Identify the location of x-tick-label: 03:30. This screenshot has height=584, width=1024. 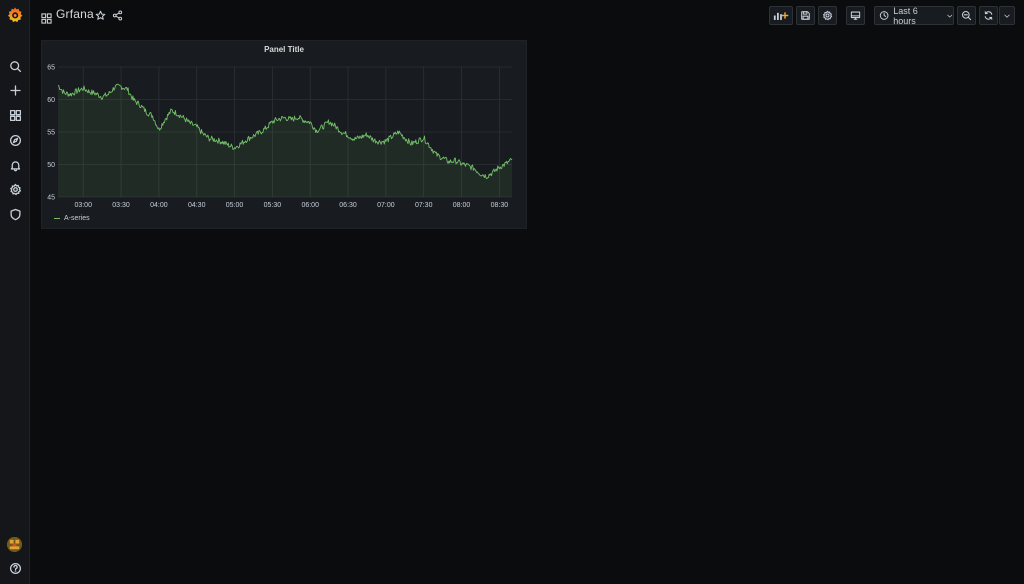
(121, 205).